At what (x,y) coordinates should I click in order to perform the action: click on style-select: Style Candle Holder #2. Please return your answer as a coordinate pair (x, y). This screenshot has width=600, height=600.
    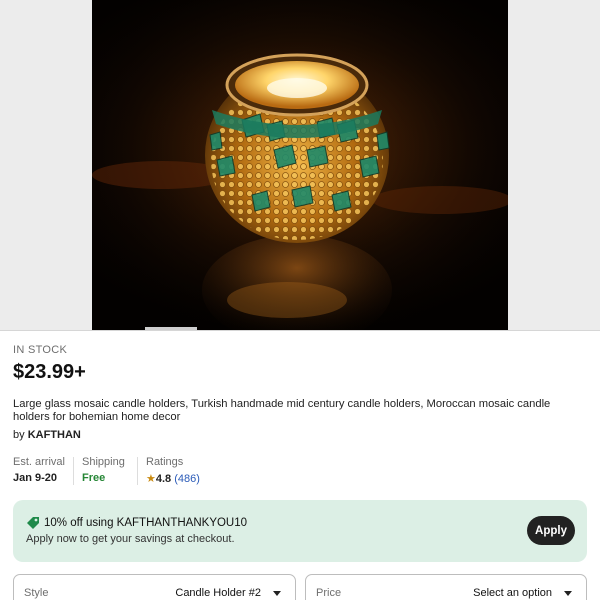
    Looking at the image, I should click on (154, 587).